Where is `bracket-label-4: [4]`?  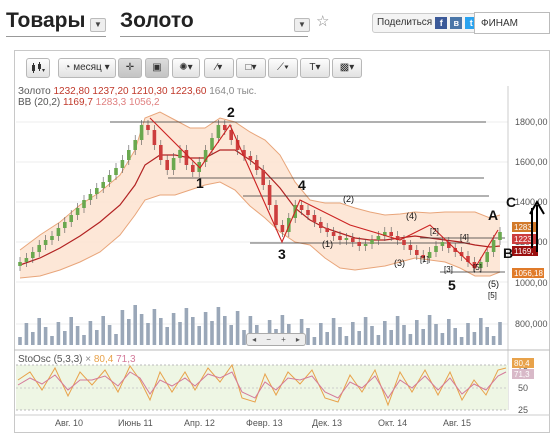
bracket-label-4: [4] is located at coordinates (464, 237).